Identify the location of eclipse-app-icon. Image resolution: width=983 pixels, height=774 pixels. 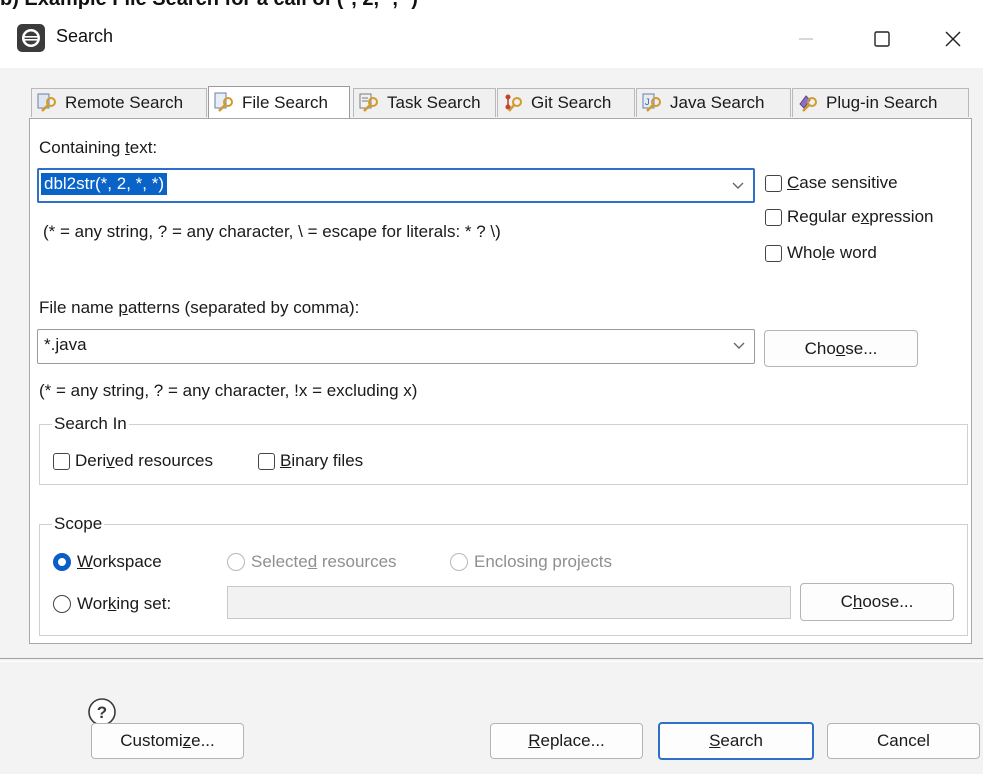
(31, 38).